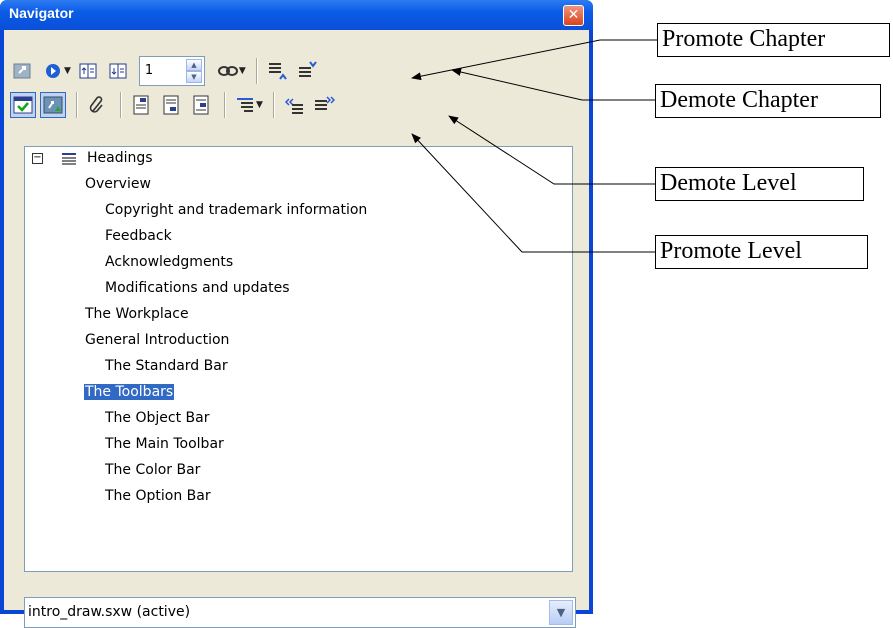 The image size is (893, 628). I want to click on callout-demote-chapter: Demote Chapter, so click(768, 101).